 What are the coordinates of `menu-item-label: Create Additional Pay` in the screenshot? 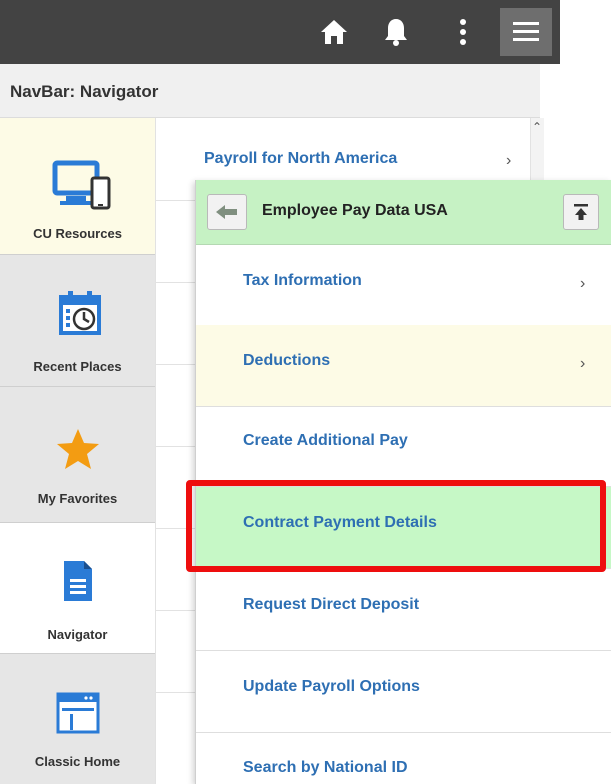 It's located at (325, 440).